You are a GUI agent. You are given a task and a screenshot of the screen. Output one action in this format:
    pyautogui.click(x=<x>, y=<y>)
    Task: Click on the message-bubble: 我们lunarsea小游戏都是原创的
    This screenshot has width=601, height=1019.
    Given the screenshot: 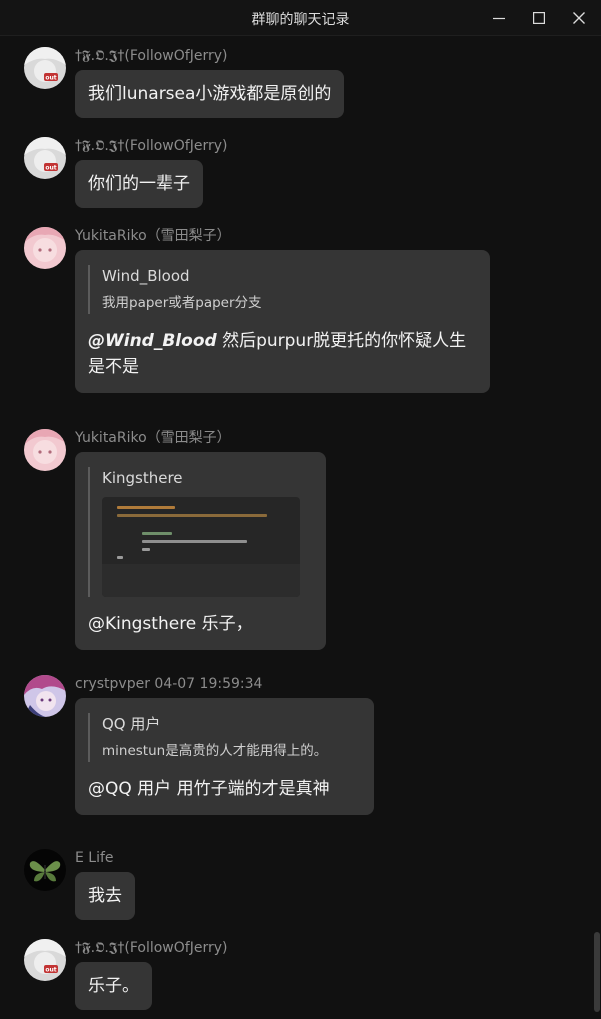 What is the action you would take?
    pyautogui.click(x=210, y=94)
    